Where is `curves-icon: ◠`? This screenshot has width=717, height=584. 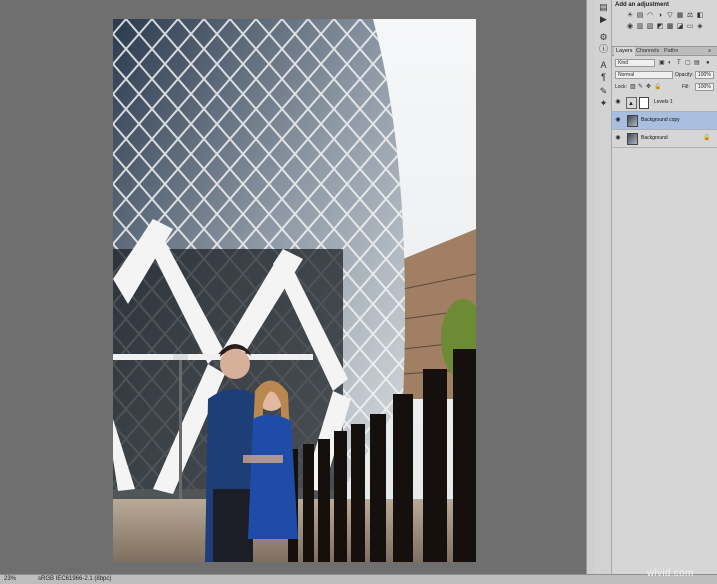
curves-icon: ◠ is located at coordinates (650, 16).